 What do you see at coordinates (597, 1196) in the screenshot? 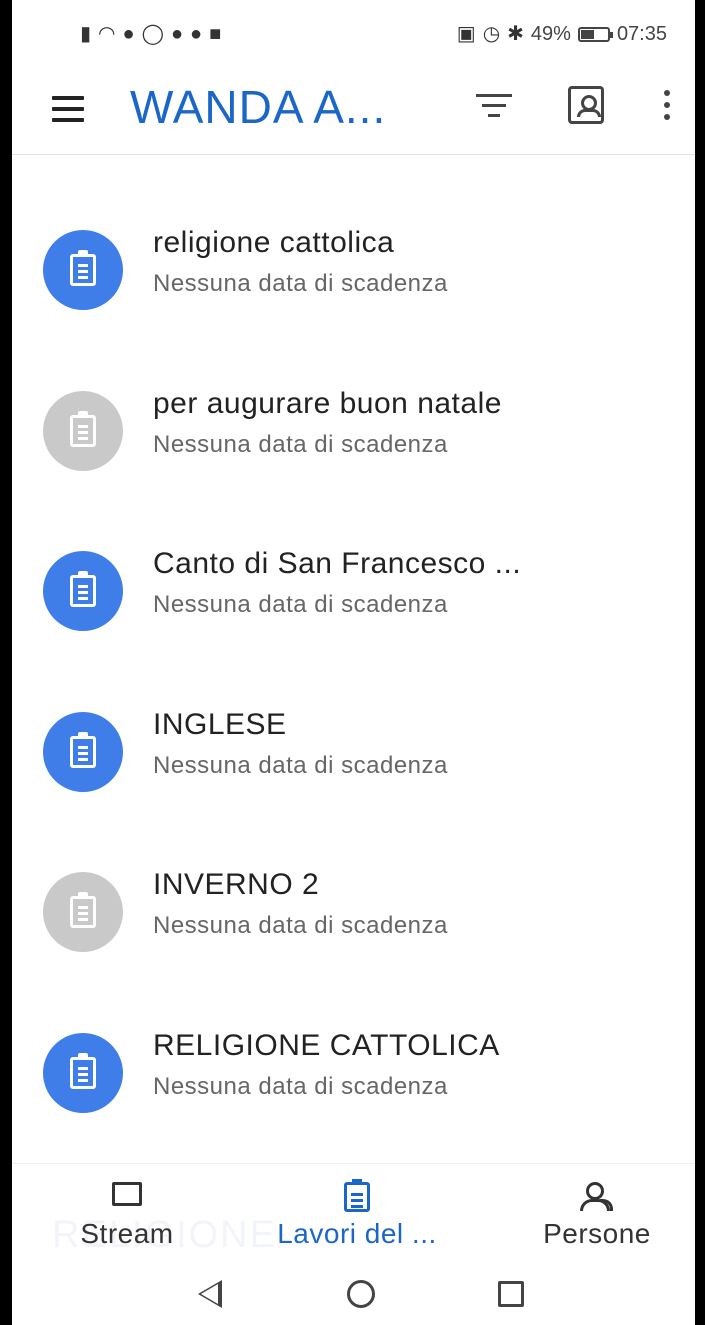
I see `people-icon` at bounding box center [597, 1196].